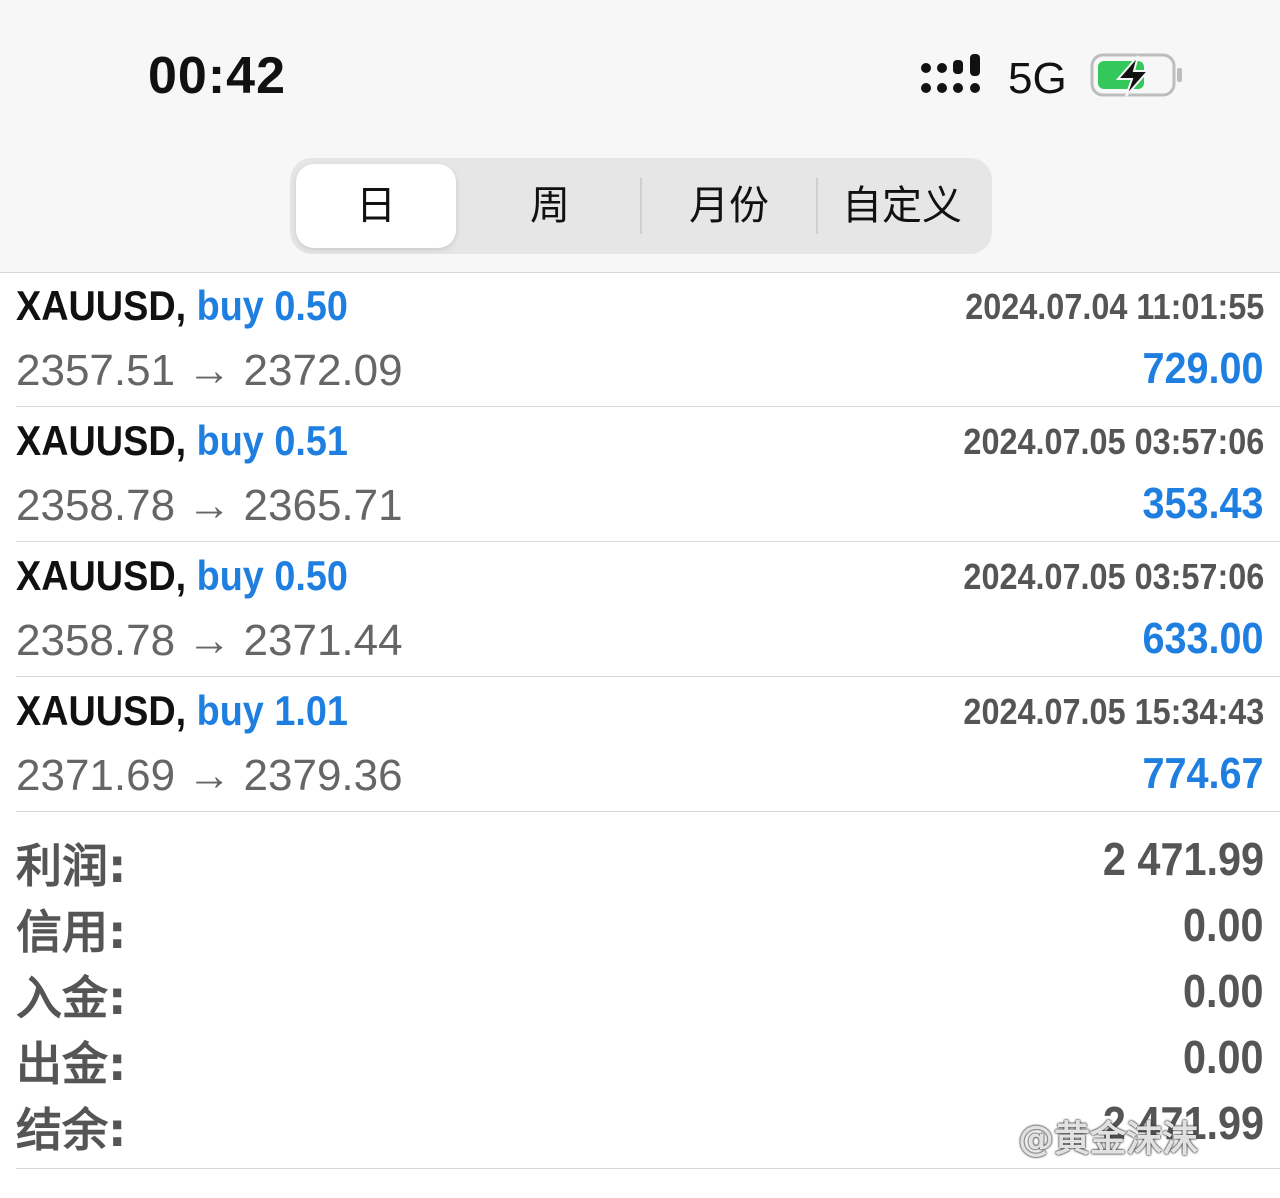  I want to click on summary-profit: 利润: 2 471.99, so click(640, 863).